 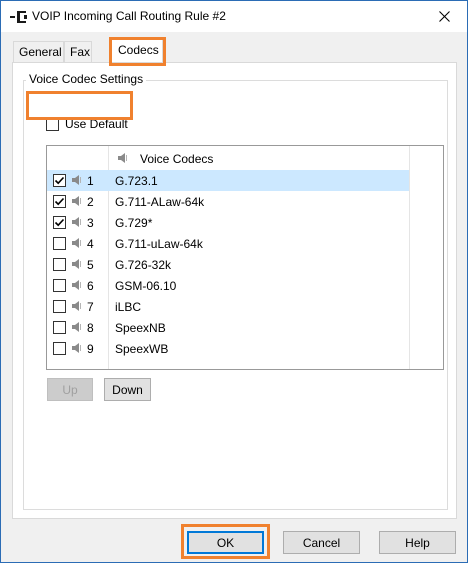 What do you see at coordinates (245, 158) in the screenshot?
I see `list-header: Voice Codecs` at bounding box center [245, 158].